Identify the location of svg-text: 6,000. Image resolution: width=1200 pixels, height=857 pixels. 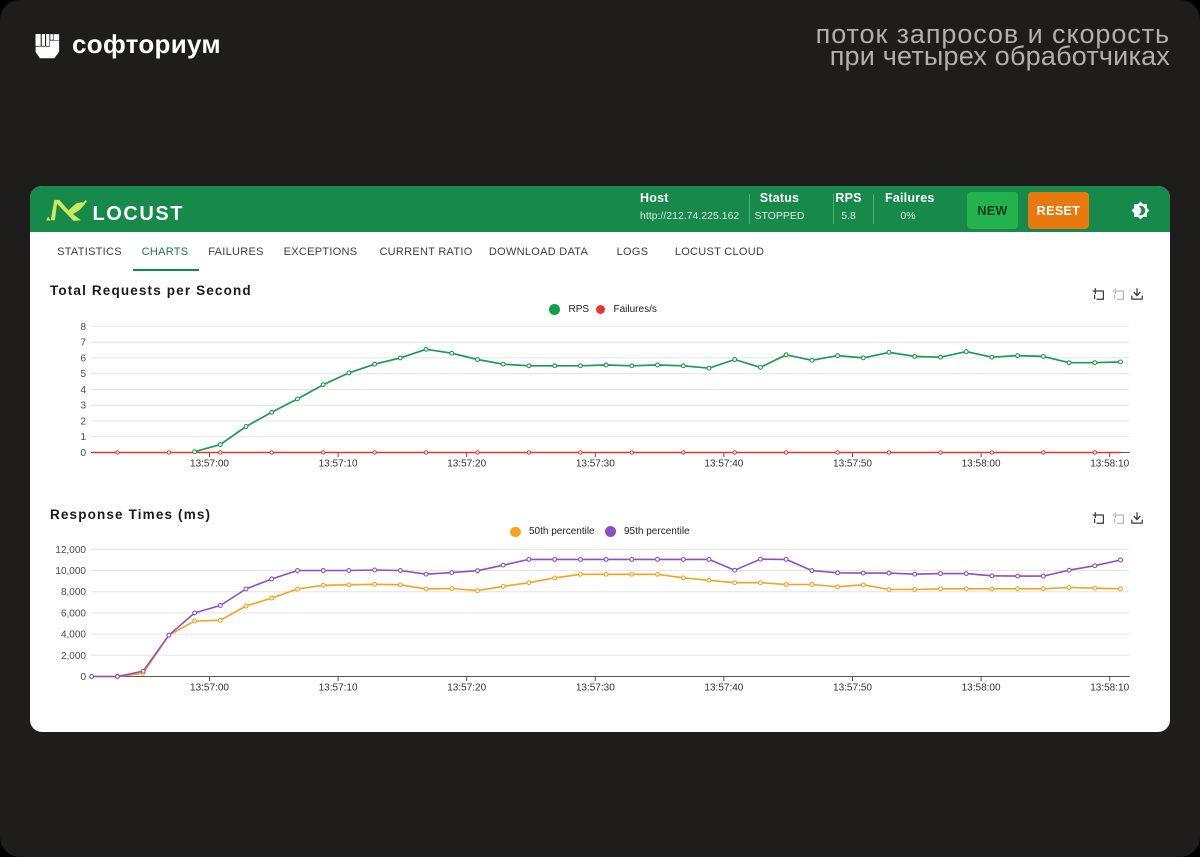
(73, 613).